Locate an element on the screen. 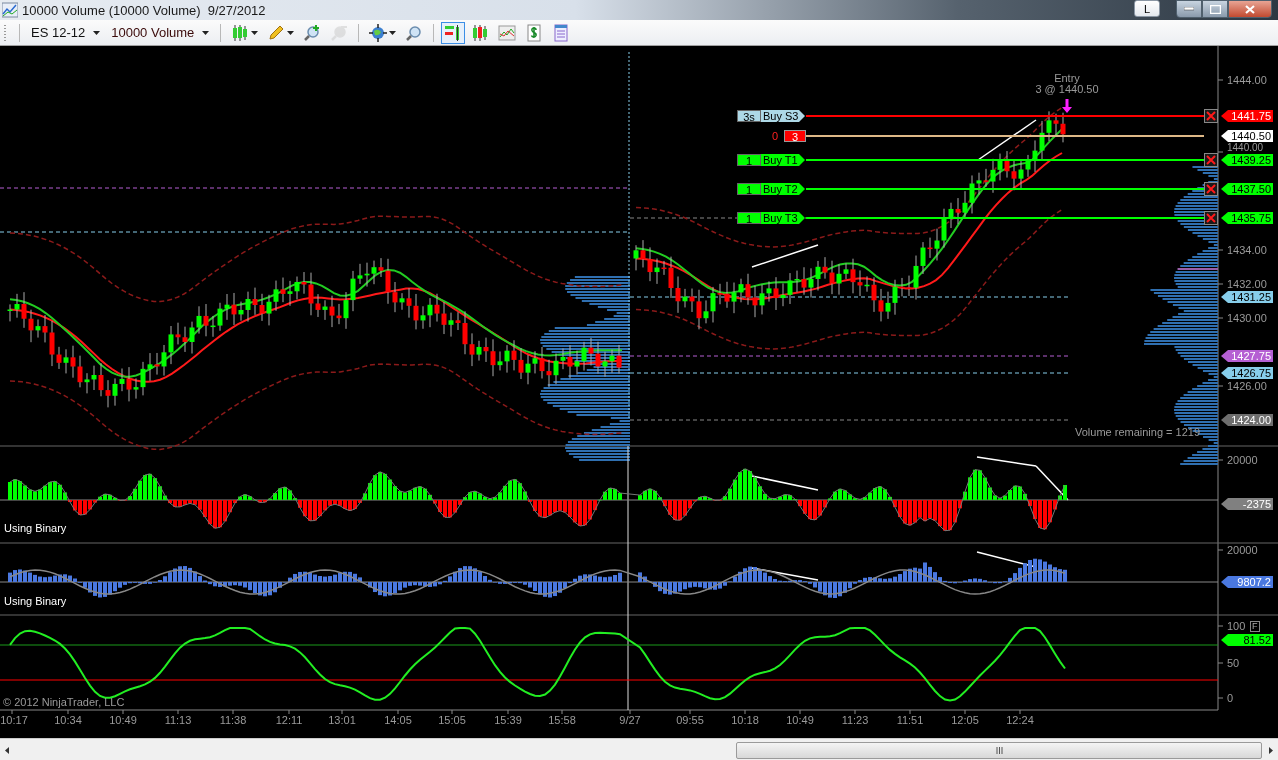  time-label: 15:05 is located at coordinates (452, 720).